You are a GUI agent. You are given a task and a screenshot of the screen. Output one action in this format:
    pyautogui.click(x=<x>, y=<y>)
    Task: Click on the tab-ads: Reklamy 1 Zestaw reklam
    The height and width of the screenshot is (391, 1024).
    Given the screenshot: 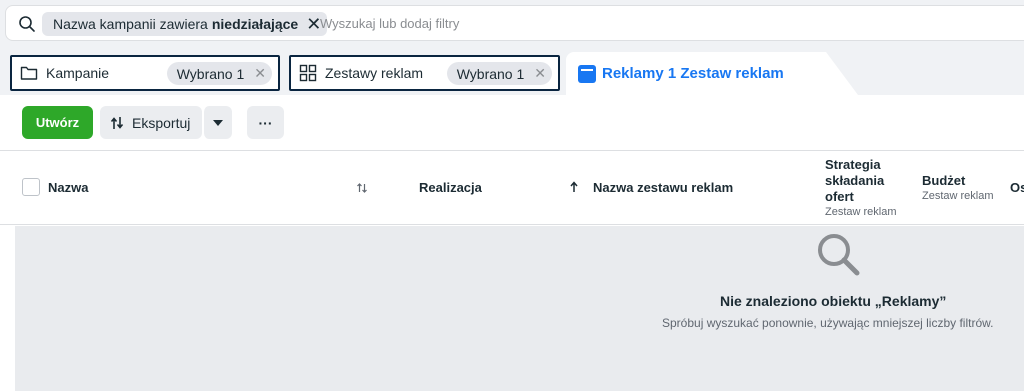 What is the action you would take?
    pyautogui.click(x=696, y=73)
    